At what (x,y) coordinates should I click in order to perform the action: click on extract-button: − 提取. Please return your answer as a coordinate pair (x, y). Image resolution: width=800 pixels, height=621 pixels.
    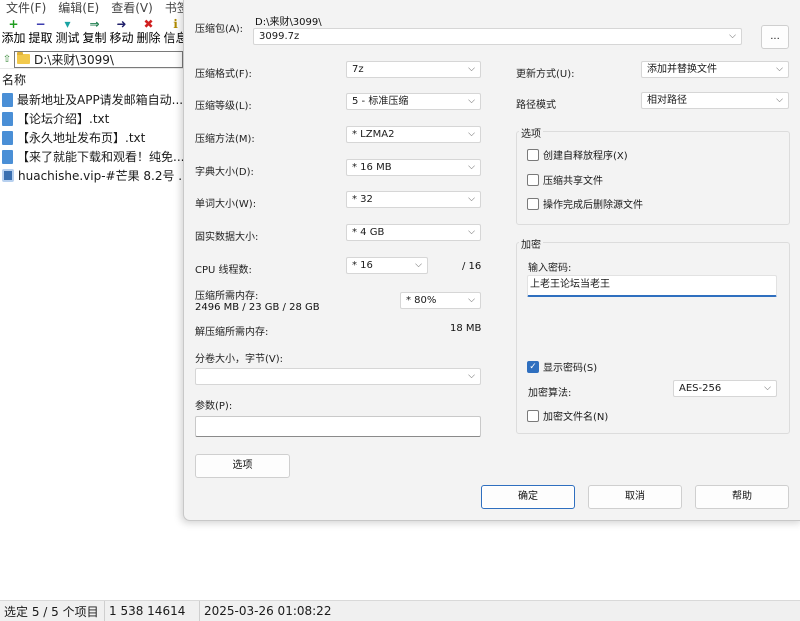
    Looking at the image, I should click on (40, 32).